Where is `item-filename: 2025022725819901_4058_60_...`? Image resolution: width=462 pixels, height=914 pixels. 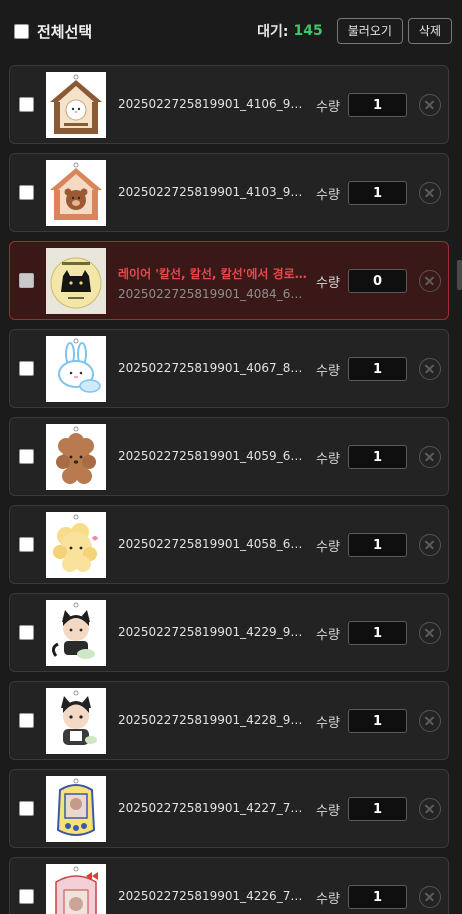
item-filename: 2025022725819901_4058_60_... is located at coordinates (211, 544).